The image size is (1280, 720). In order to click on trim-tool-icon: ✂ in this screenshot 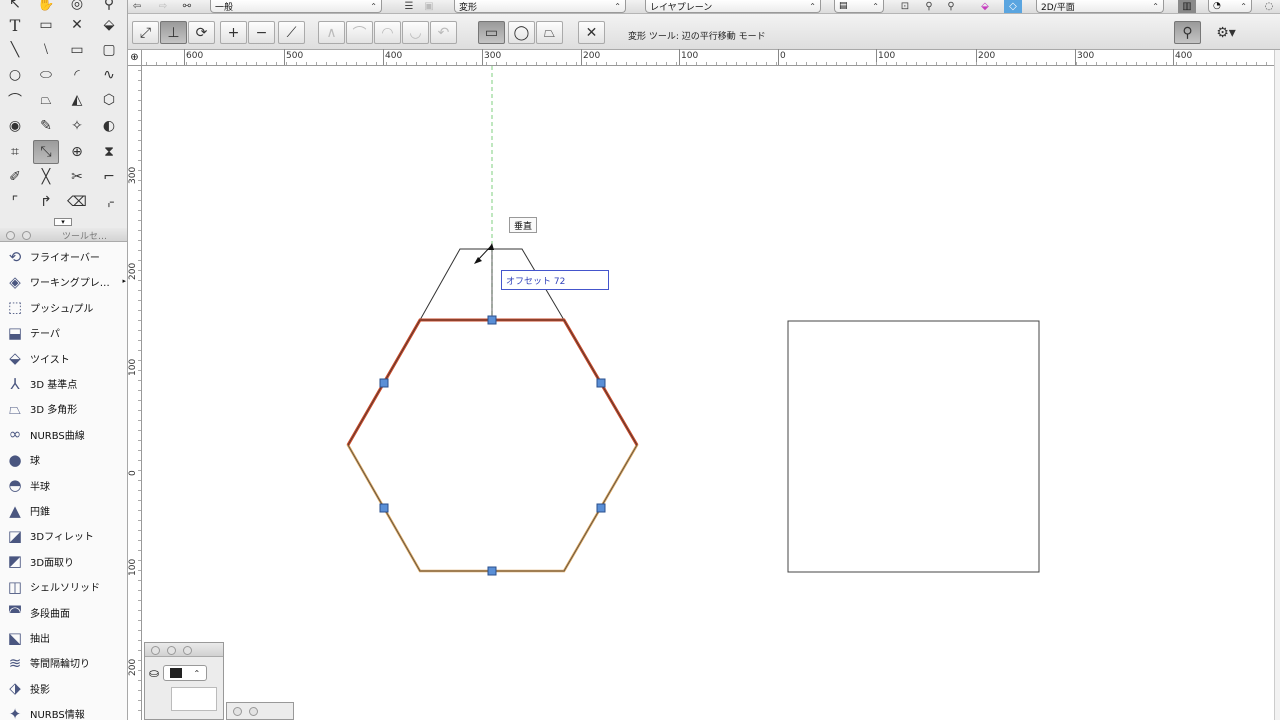, I will do `click(77, 177)`.